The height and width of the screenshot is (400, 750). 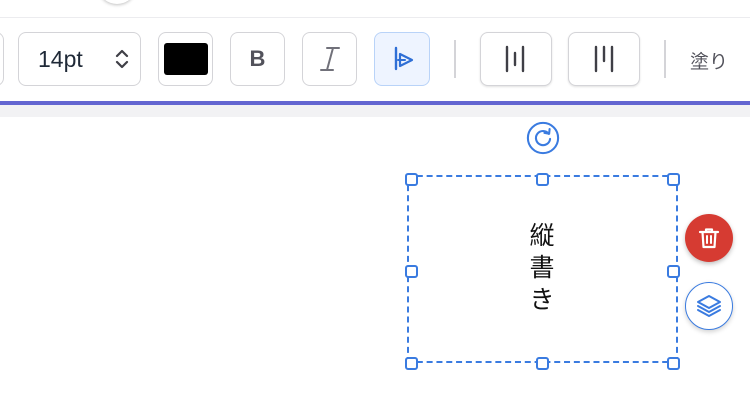 I want to click on fill-label: 塗り, so click(x=709, y=60).